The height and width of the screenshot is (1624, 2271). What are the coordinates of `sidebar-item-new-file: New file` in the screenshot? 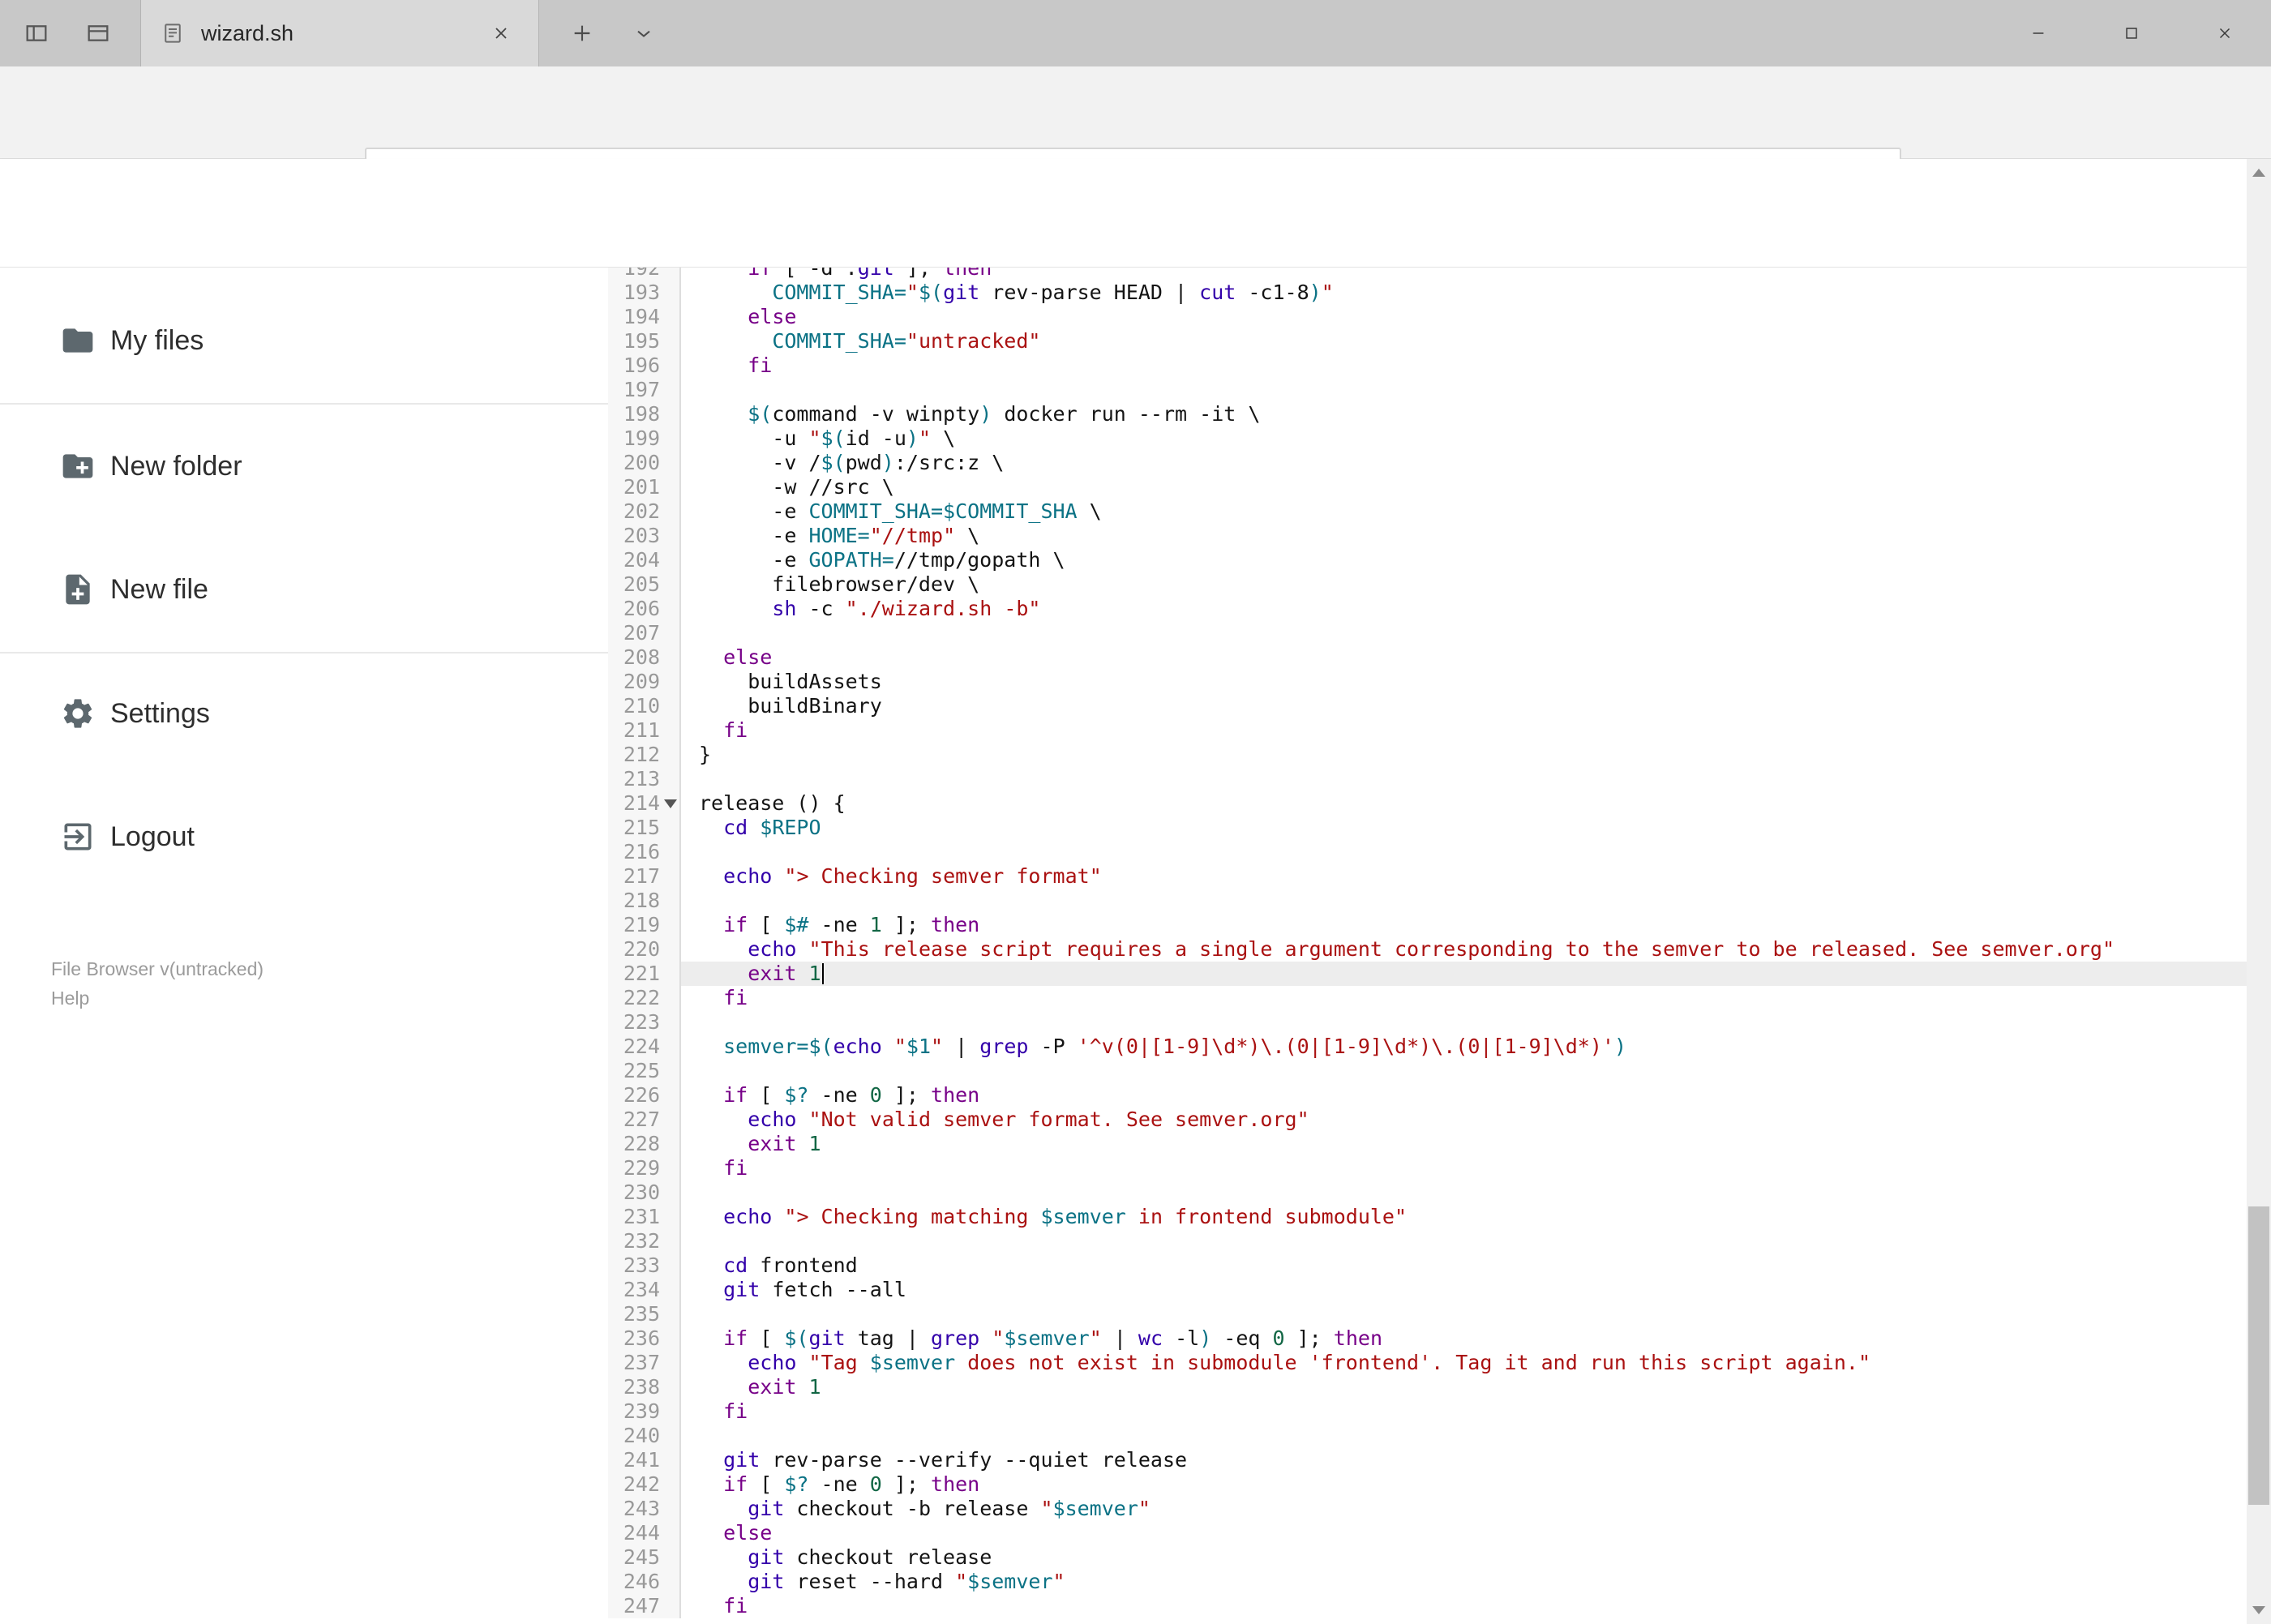 It's located at (304, 590).